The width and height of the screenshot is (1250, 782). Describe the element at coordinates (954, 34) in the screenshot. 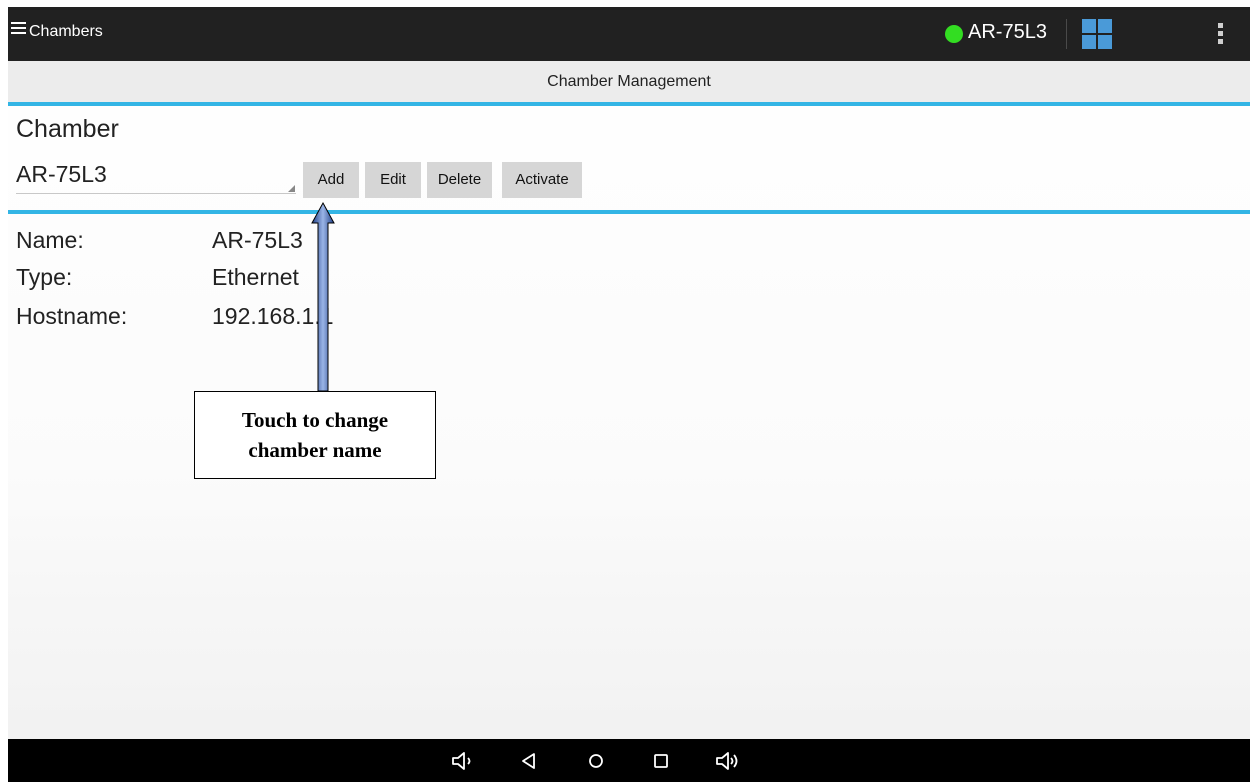

I see `connection-status-icon` at that location.